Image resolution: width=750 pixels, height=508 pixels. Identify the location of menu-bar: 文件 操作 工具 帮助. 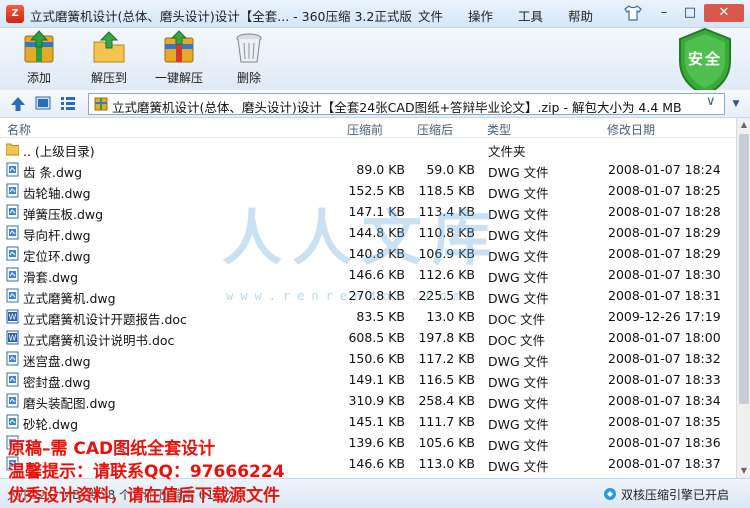
(518, 15).